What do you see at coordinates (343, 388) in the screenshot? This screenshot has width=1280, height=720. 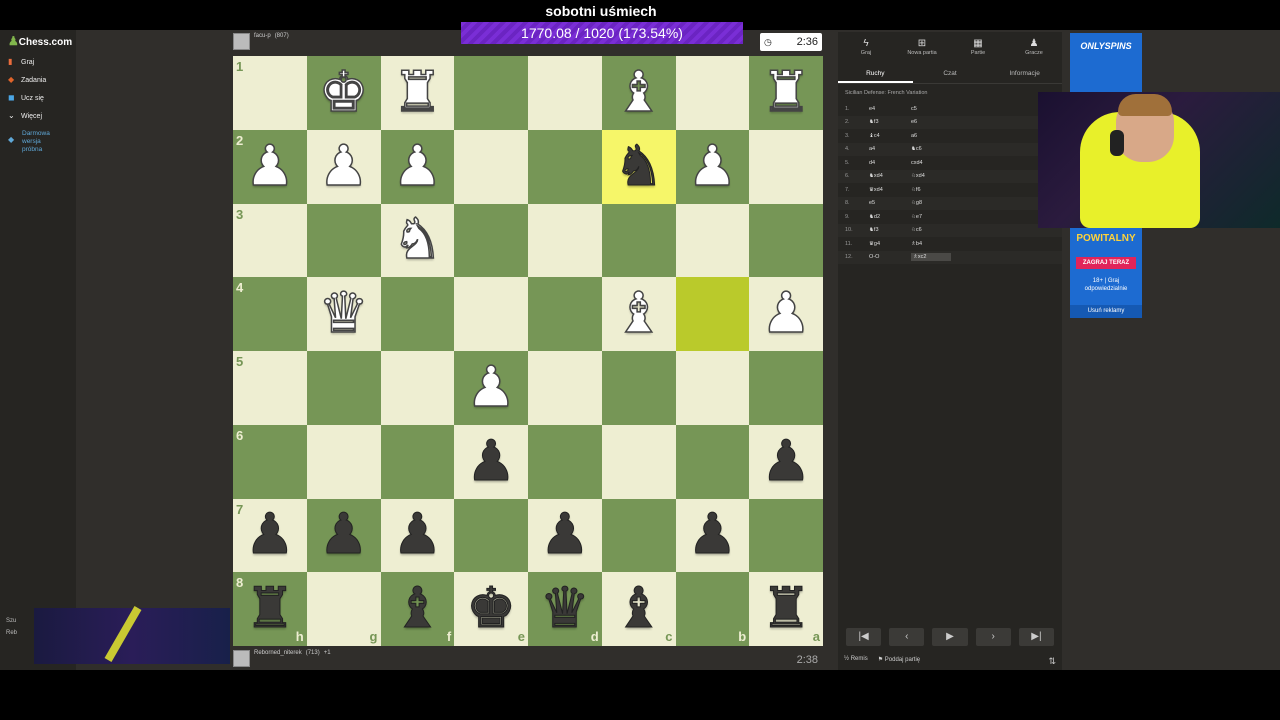 I see `square-g5` at bounding box center [343, 388].